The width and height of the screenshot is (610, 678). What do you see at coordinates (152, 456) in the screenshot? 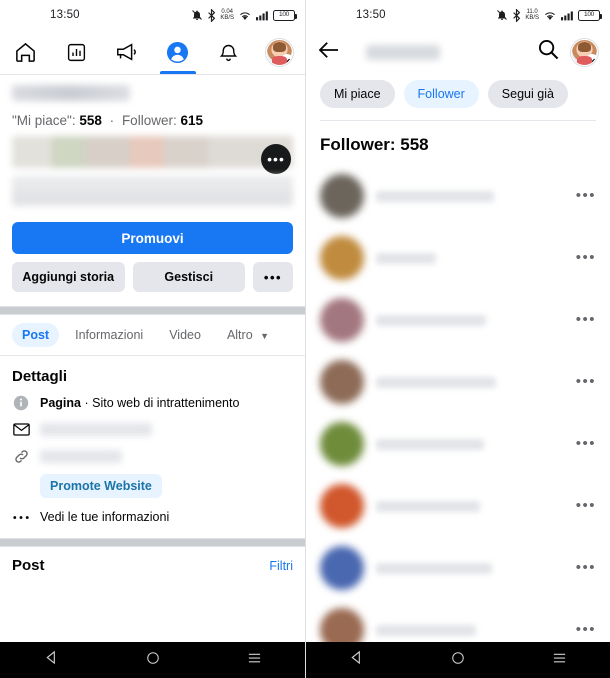
I see `detail-row-website` at bounding box center [152, 456].